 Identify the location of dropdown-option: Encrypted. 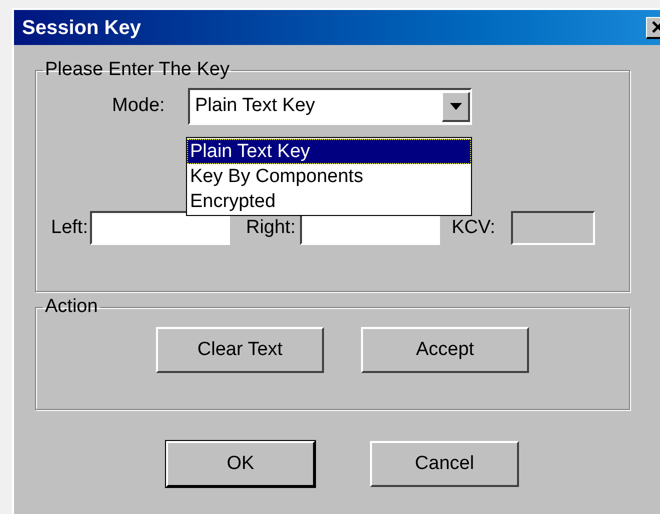
(329, 201).